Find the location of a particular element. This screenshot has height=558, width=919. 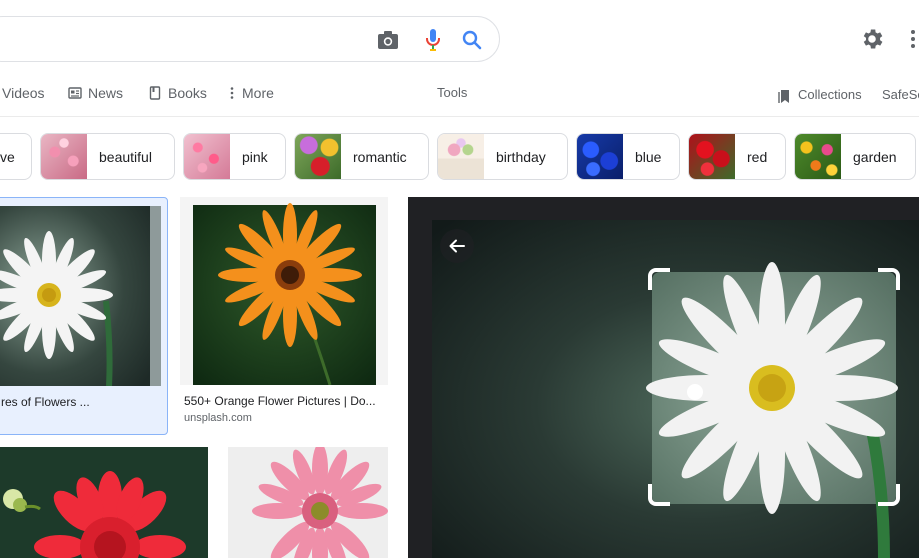

tab-news-label: News is located at coordinates (106, 93).